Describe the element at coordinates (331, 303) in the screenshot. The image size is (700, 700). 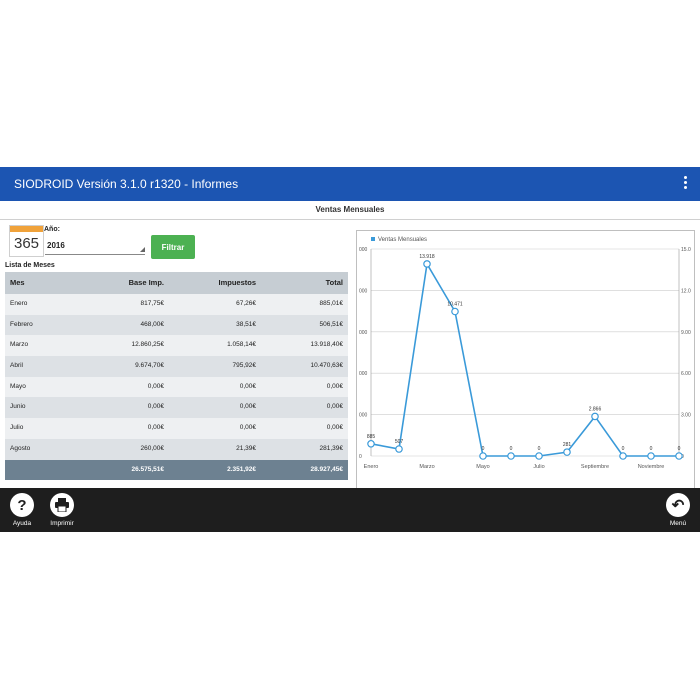
I see `cell-total: 885,01€` at that location.